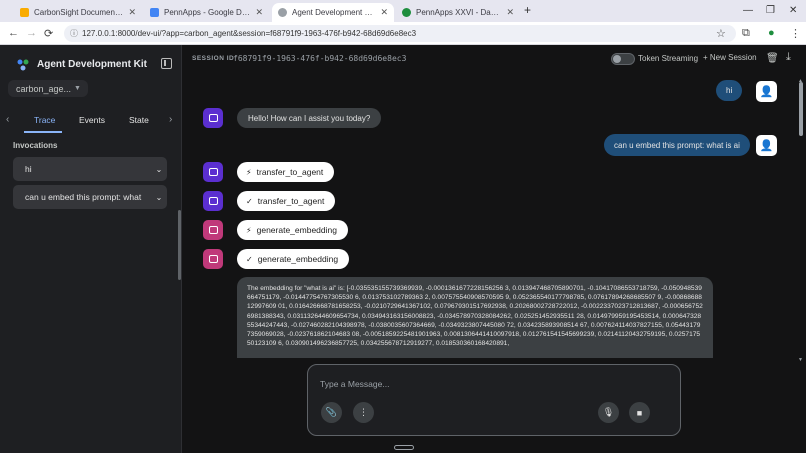 The height and width of the screenshot is (453, 806). What do you see at coordinates (706, 57) in the screenshot?
I see `plus-icon: +` at bounding box center [706, 57].